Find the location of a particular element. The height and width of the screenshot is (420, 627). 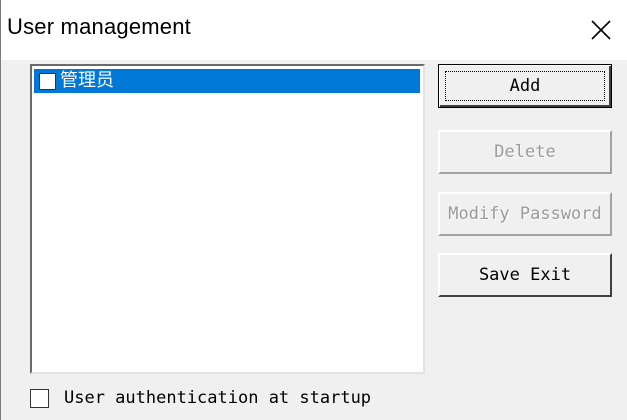

save-exit-button-label: Save Exit is located at coordinates (525, 275).